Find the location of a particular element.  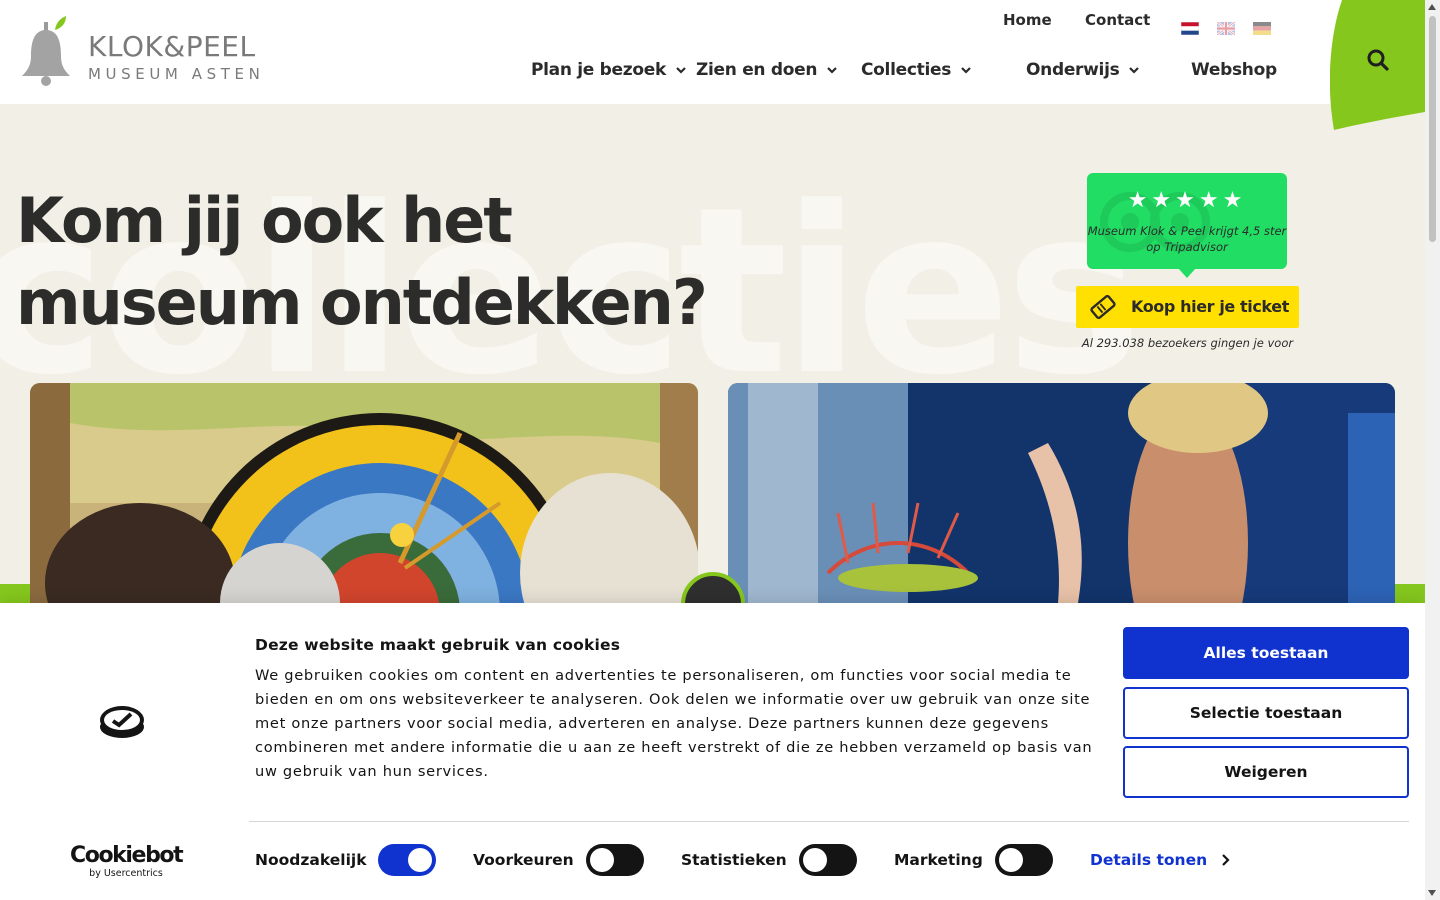

top-nav-home: Home is located at coordinates (1027, 20).